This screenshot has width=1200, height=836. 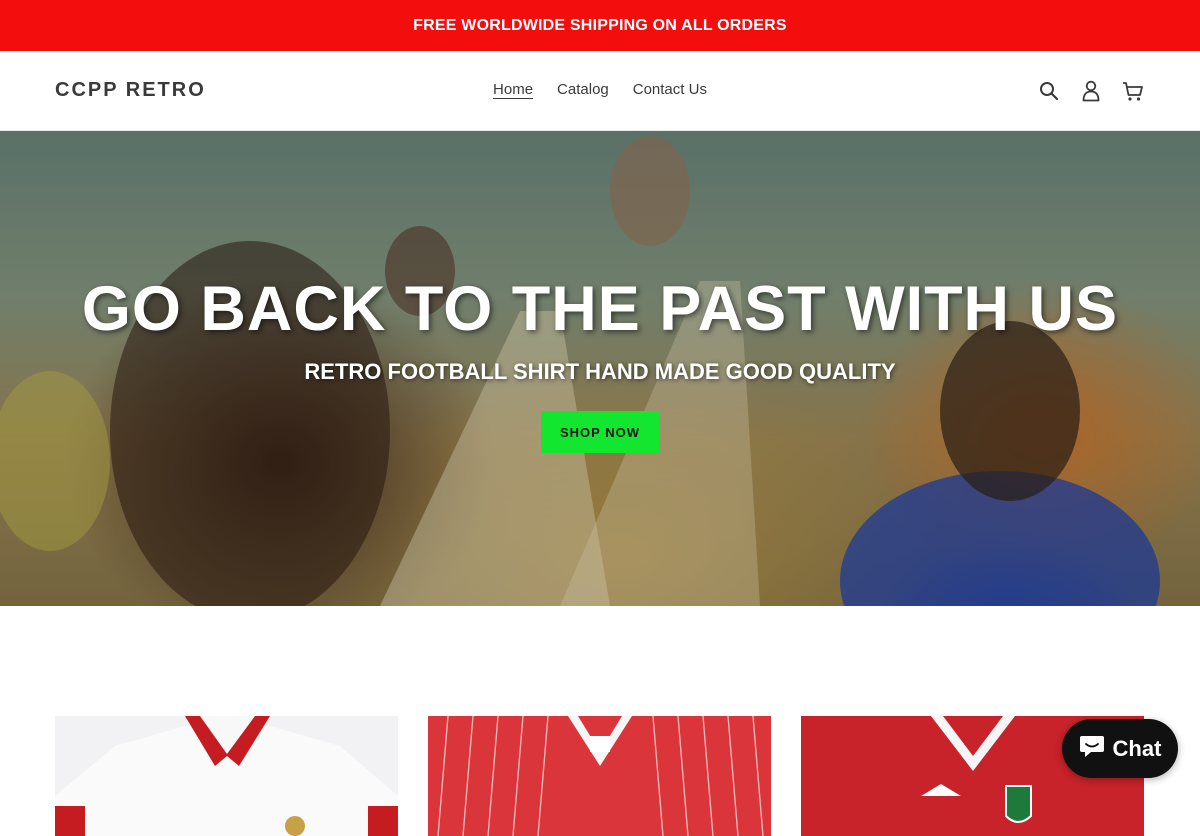 I want to click on announcement-bar: FREE WORLDWIDE SHIPPING ON ALL ORDERS, so click(x=600, y=25).